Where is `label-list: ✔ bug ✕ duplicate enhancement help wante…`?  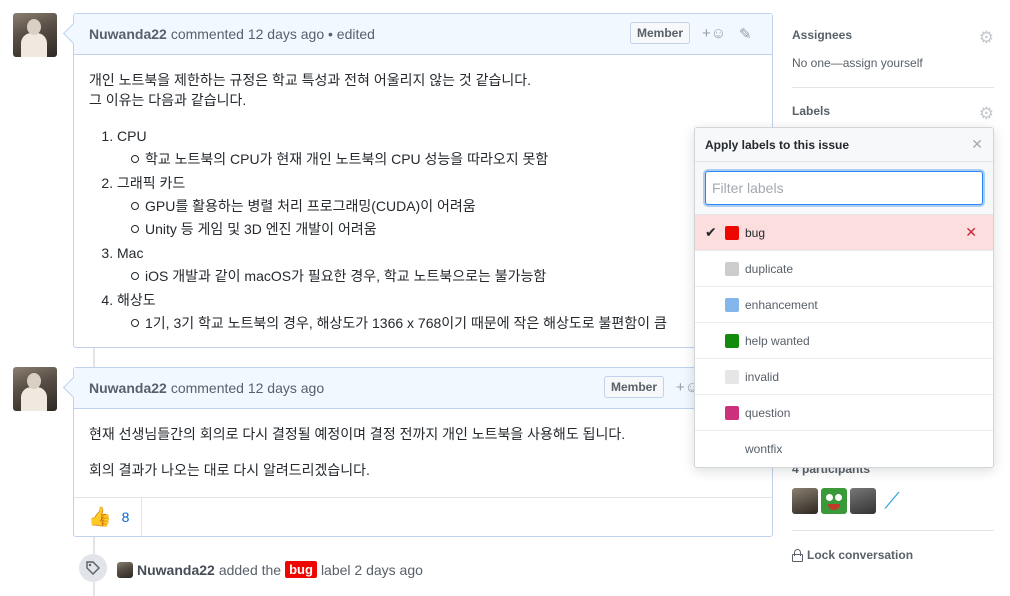 label-list: ✔ bug ✕ duplicate enhancement help wante… is located at coordinates (844, 341).